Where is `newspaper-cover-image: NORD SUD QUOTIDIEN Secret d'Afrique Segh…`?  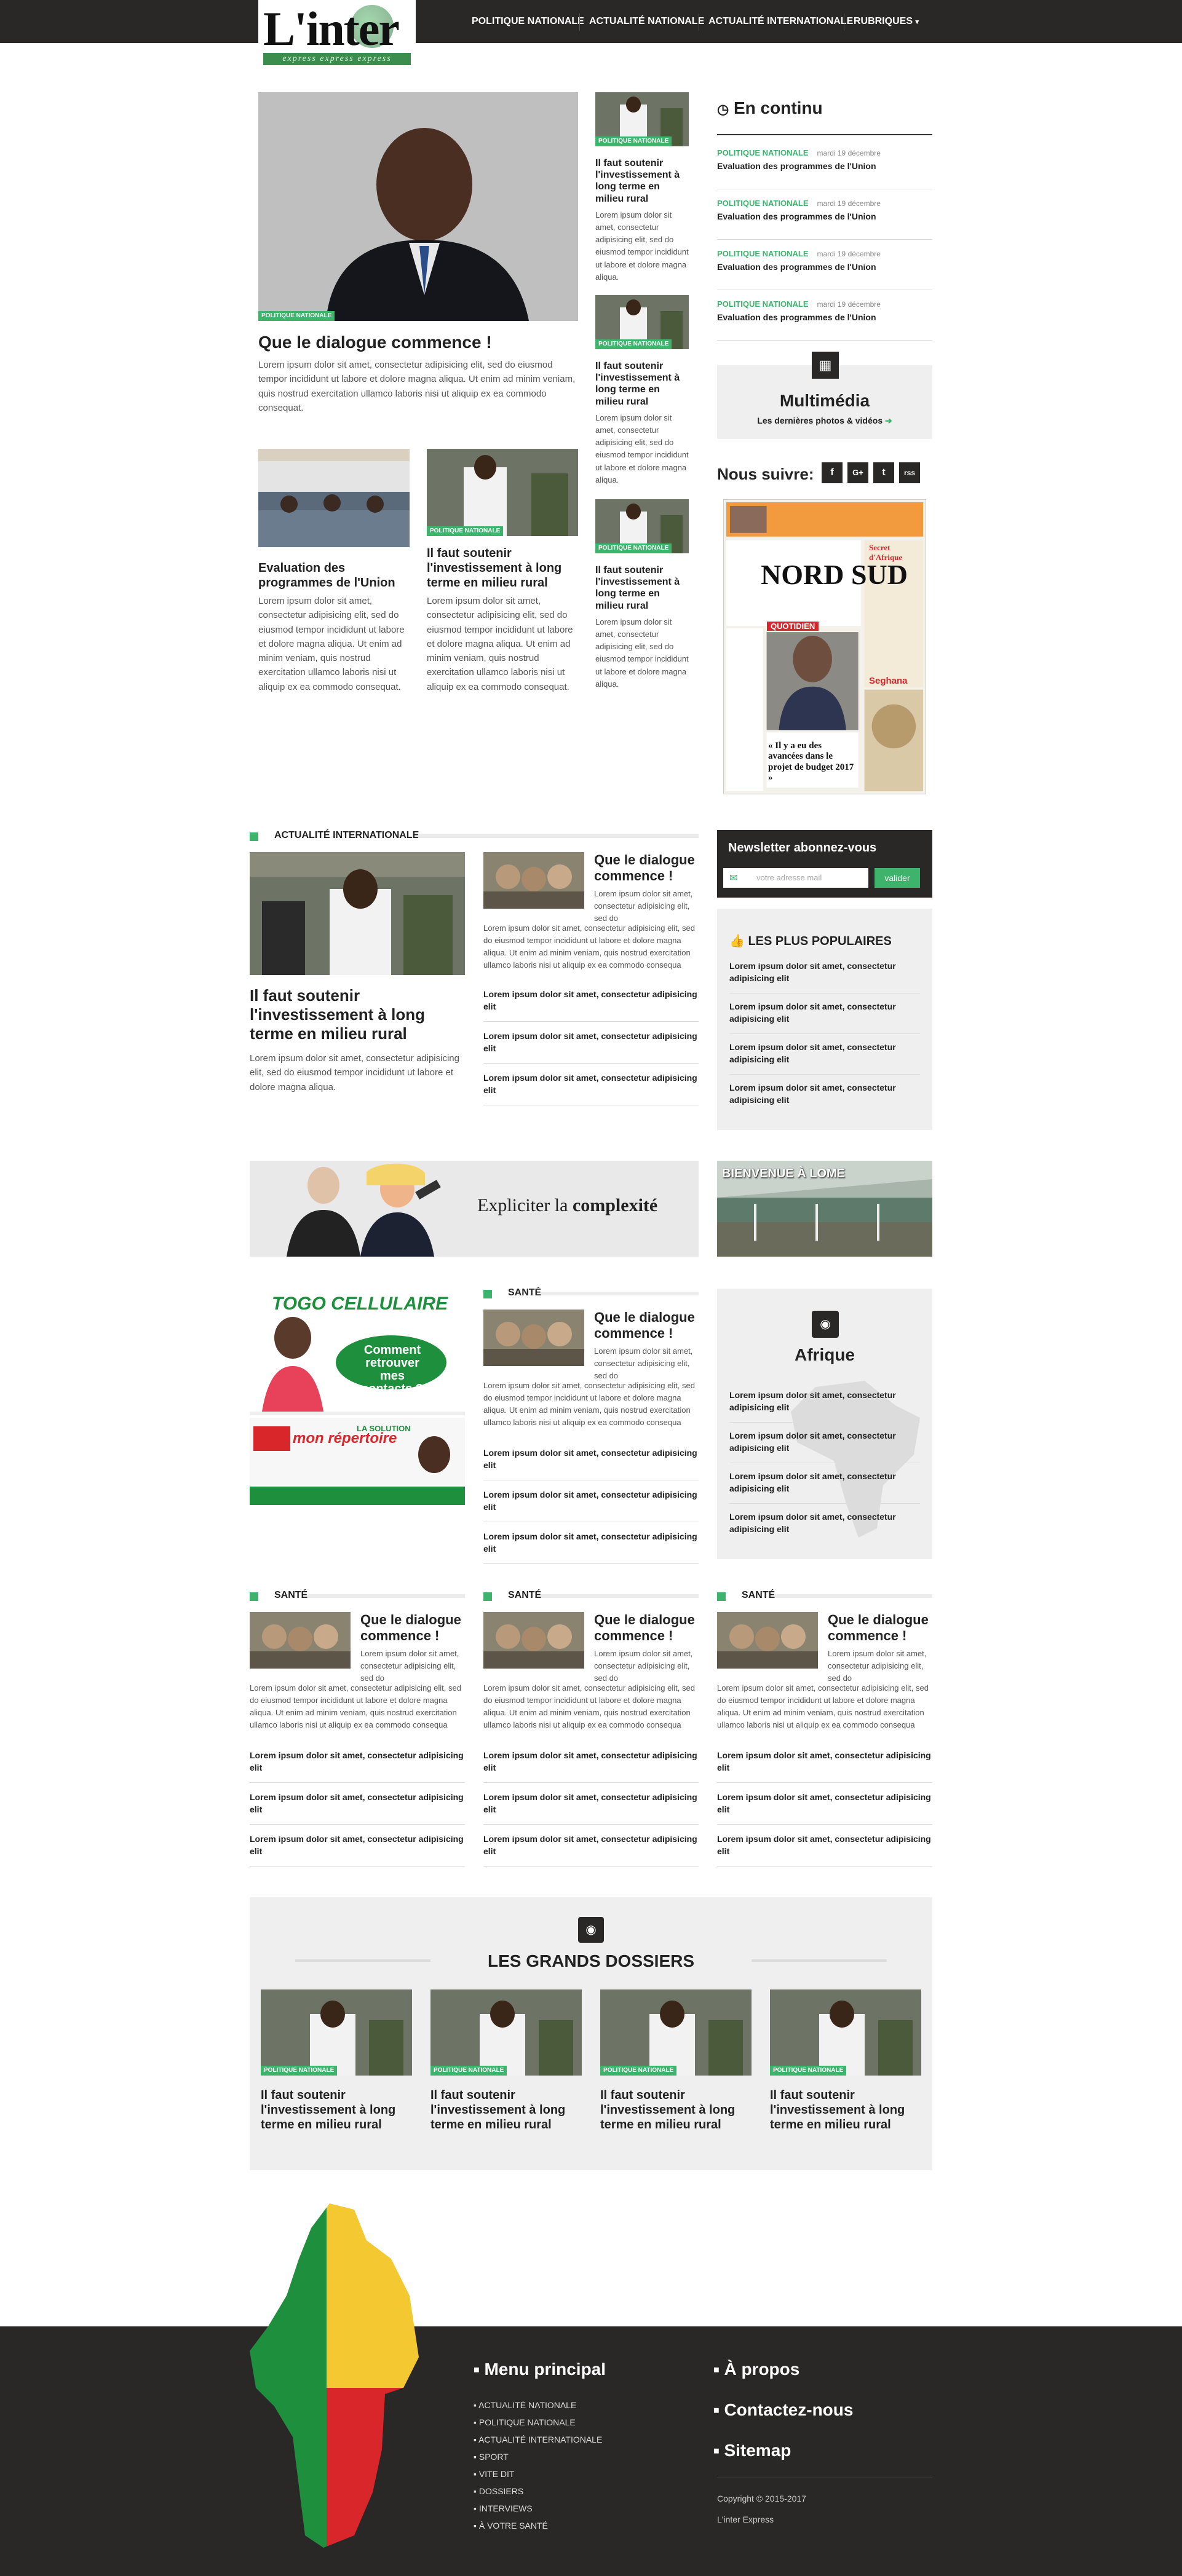
newspaper-cover-image: NORD SUD QUOTIDIEN Secret d'Afrique Segh… is located at coordinates (824, 646).